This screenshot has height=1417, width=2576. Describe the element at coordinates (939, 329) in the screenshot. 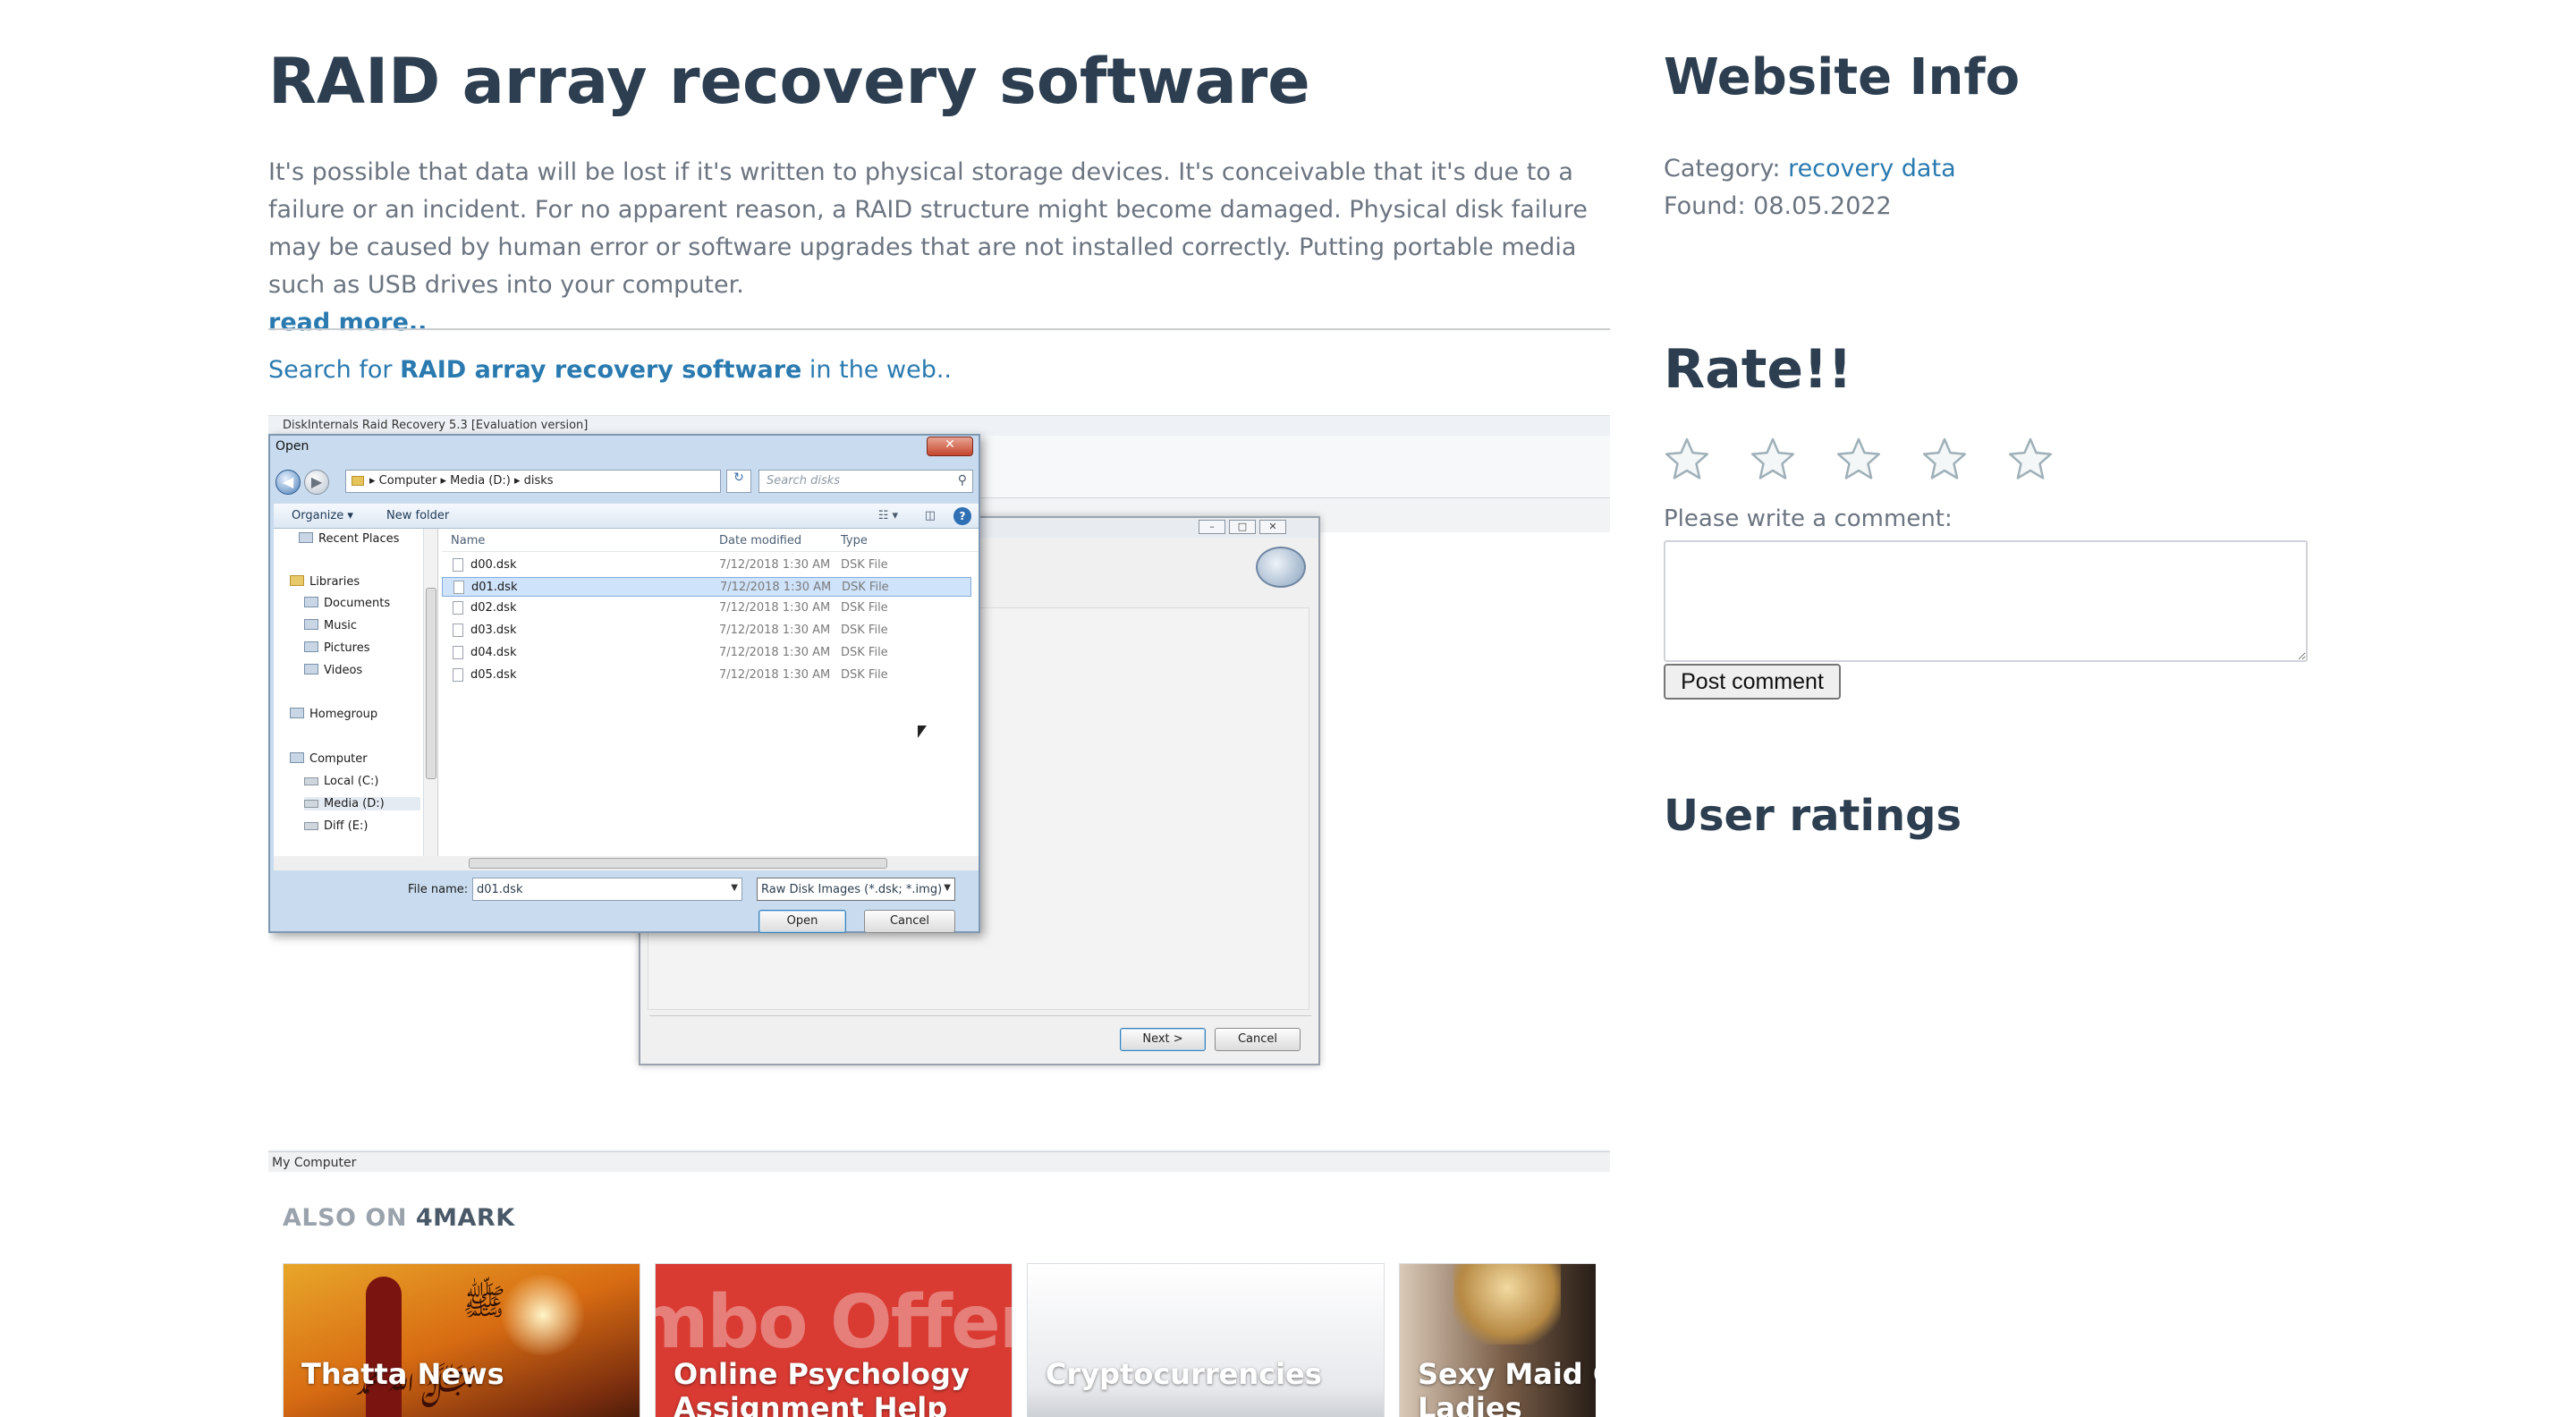

I see `divider` at that location.